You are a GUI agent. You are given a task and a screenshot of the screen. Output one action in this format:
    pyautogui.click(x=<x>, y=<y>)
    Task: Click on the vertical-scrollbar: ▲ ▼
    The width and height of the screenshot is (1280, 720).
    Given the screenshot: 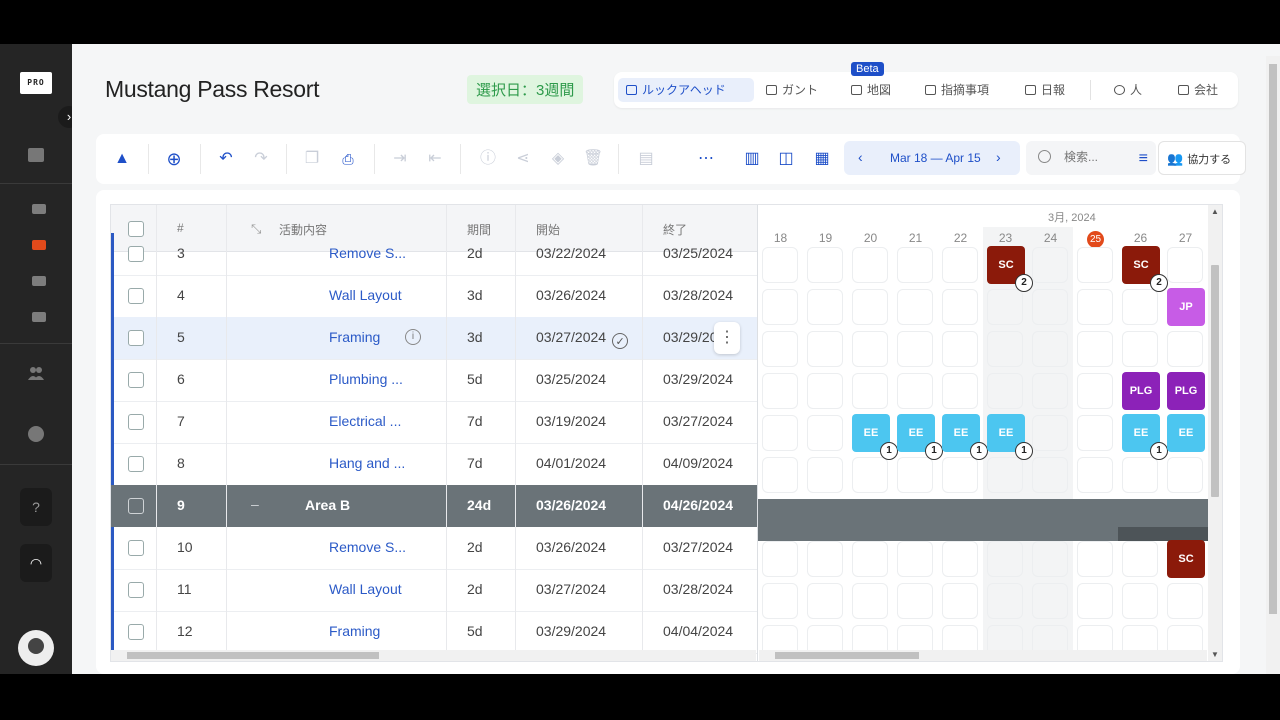 What is the action you would take?
    pyautogui.click(x=1215, y=433)
    